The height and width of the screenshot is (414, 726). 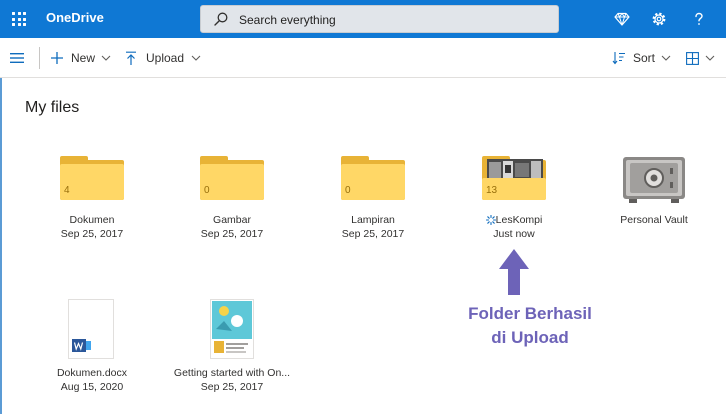 What do you see at coordinates (92, 373) in the screenshot?
I see `file-name: Dokumen.docx` at bounding box center [92, 373].